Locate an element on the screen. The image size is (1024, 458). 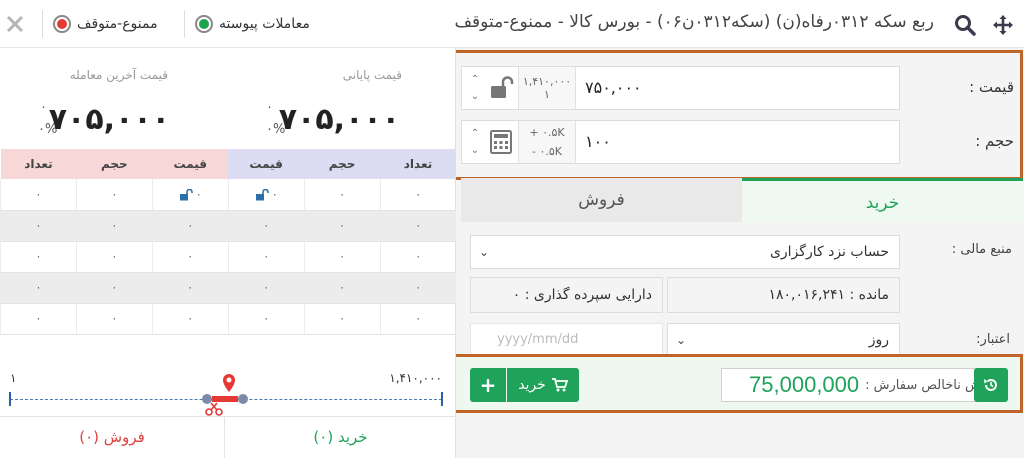
price-field: ⌃ ⌄ ۱,۴۱۰,۰۰۰ ۱ ۷۵۰,۰۰۰ is located at coordinates (680, 88).